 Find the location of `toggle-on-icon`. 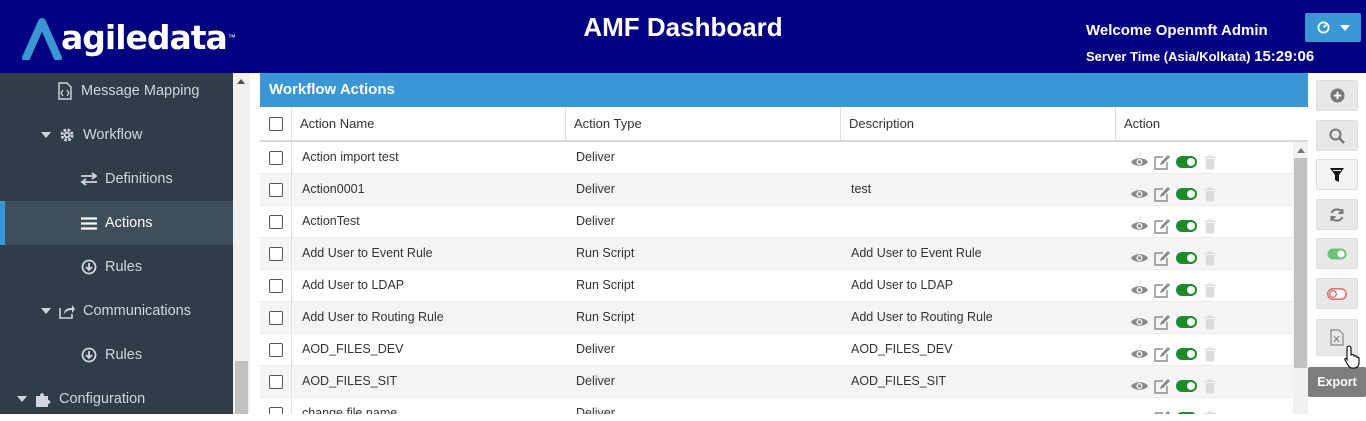

toggle-on-icon is located at coordinates (1337, 253).